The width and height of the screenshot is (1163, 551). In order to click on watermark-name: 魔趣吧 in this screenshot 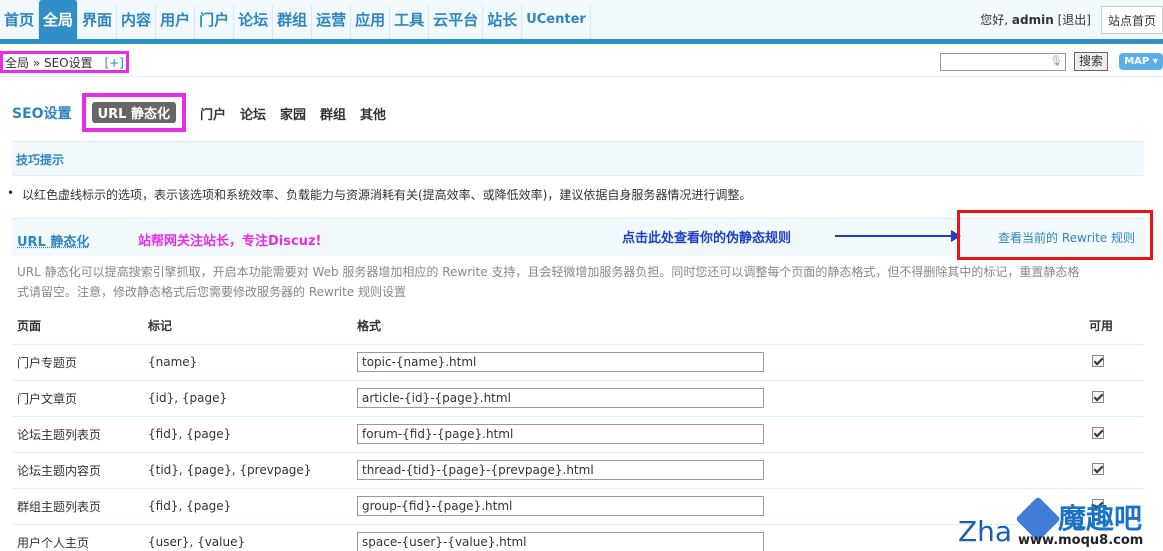, I will do `click(1100, 518)`.